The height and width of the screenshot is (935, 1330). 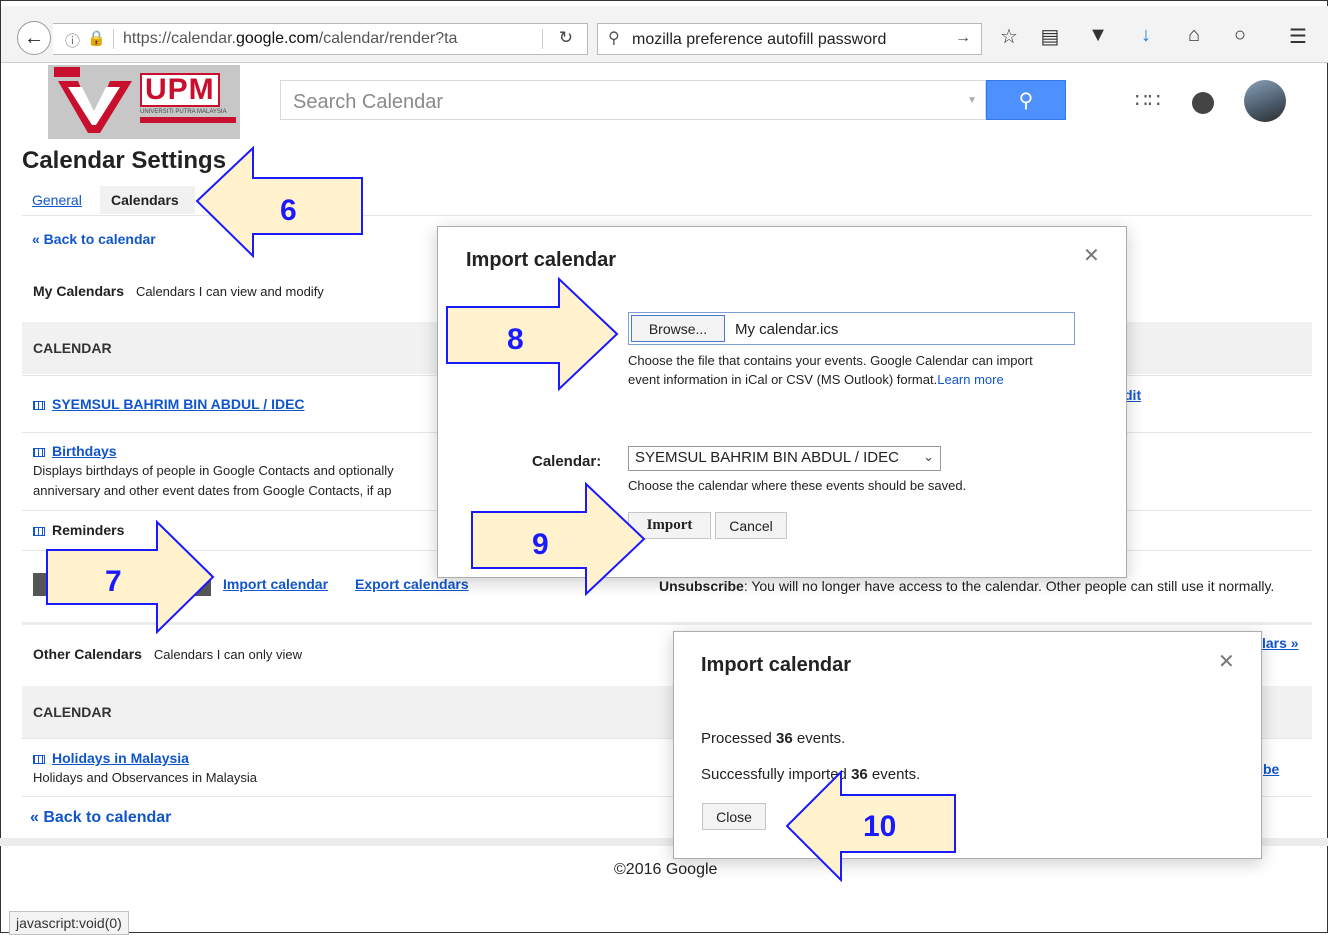 I want to click on other-calendars-desc: Calendars I can only view, so click(x=227, y=654).